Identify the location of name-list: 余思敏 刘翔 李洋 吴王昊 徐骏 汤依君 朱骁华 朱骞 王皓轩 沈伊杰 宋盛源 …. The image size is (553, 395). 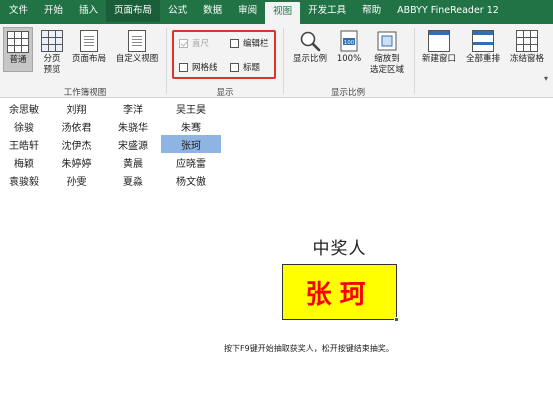
(110, 144).